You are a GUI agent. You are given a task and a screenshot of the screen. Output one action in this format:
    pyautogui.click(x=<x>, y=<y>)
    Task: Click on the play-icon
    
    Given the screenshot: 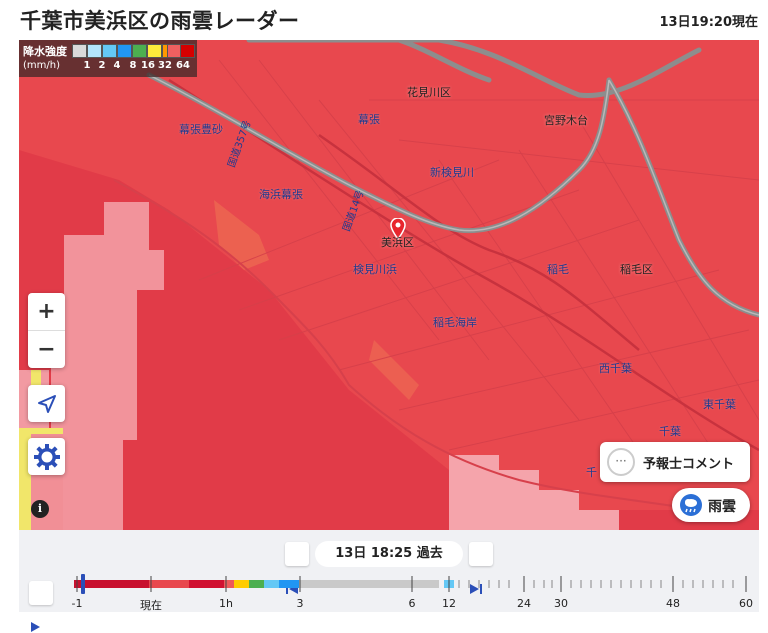 What is the action you would take?
    pyautogui.click(x=35, y=627)
    